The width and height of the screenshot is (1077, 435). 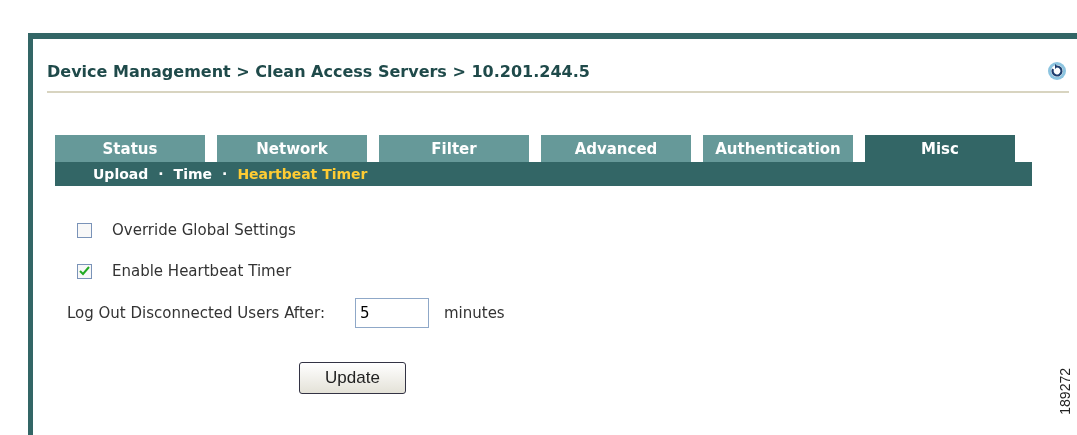 What do you see at coordinates (474, 313) in the screenshot?
I see `unit-label: minutes` at bounding box center [474, 313].